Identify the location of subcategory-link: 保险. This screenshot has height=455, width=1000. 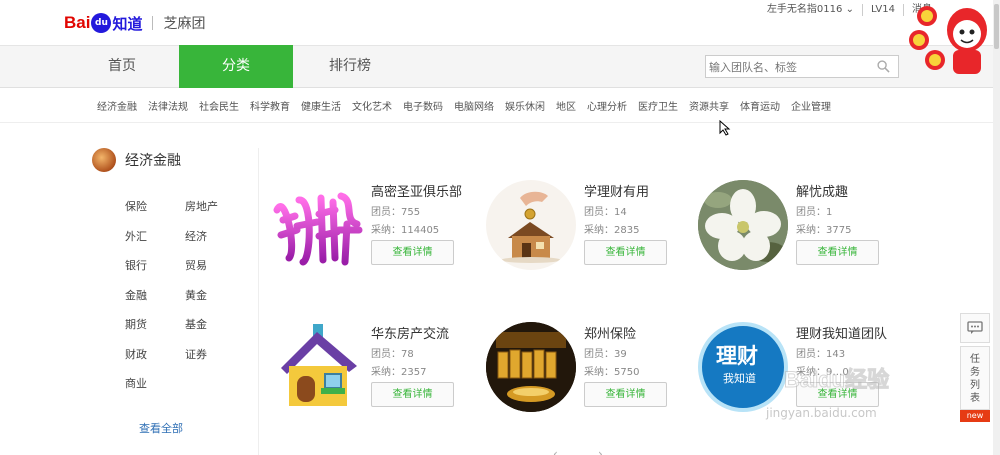
(136, 206).